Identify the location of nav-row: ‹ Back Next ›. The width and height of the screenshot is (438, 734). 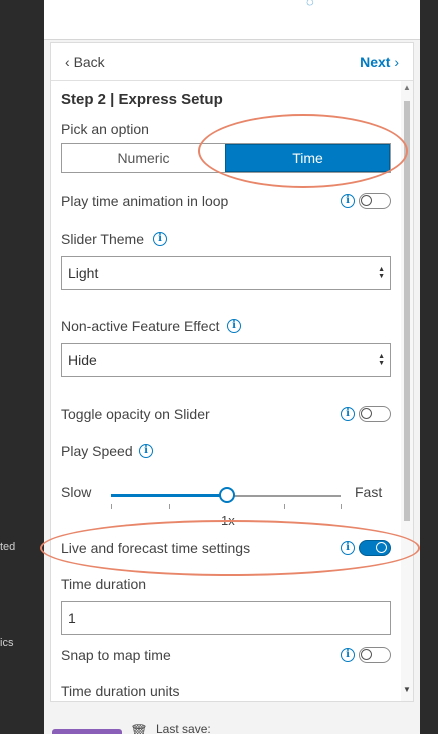
(232, 62).